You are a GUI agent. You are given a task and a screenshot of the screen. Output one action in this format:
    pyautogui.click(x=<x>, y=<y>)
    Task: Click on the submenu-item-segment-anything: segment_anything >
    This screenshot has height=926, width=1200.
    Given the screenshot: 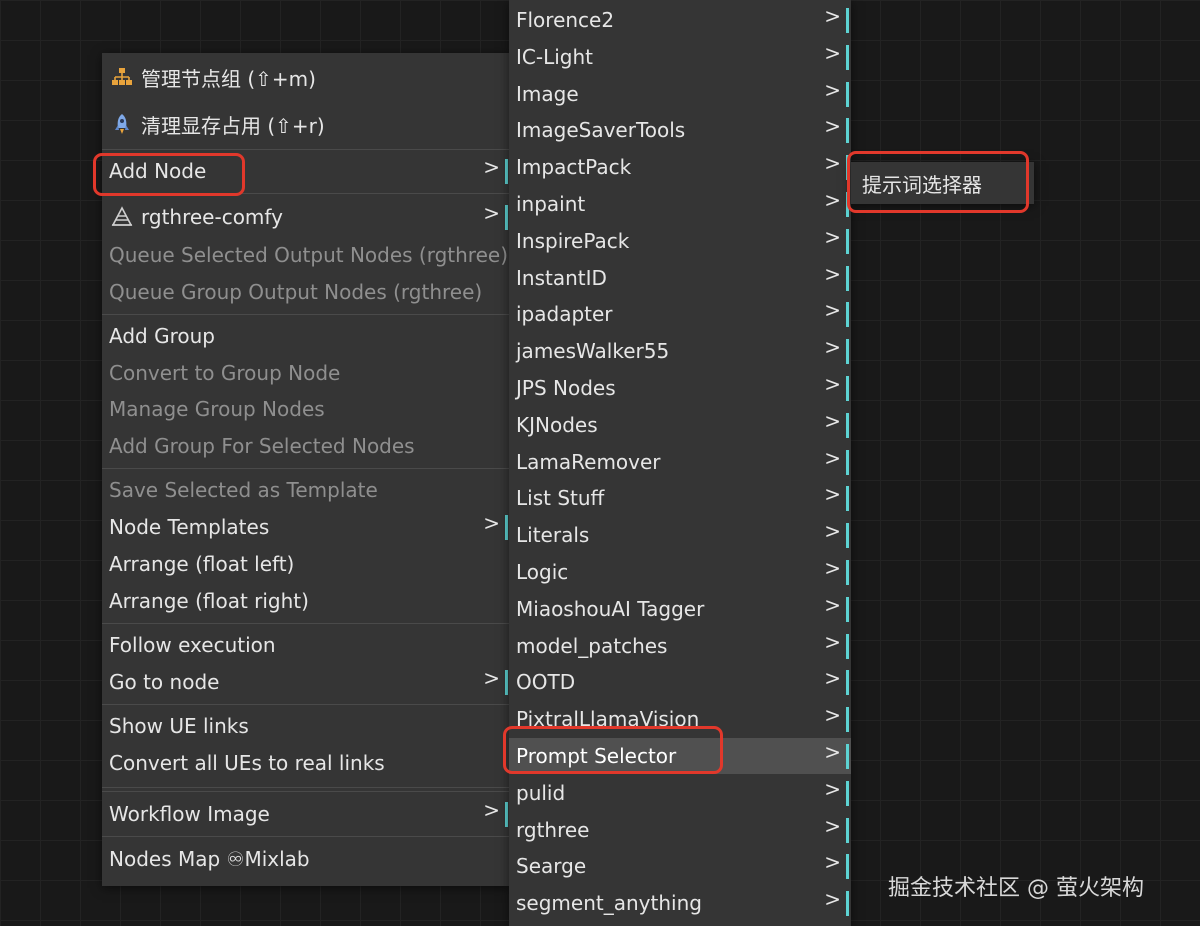 What is the action you would take?
    pyautogui.click(x=680, y=903)
    